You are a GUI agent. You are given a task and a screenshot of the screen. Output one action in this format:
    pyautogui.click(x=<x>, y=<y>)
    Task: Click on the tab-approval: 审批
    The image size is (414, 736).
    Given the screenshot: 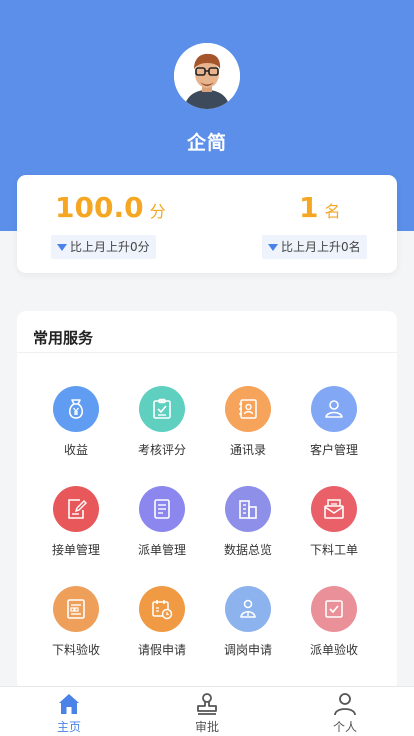 What is the action you would take?
    pyautogui.click(x=207, y=711)
    